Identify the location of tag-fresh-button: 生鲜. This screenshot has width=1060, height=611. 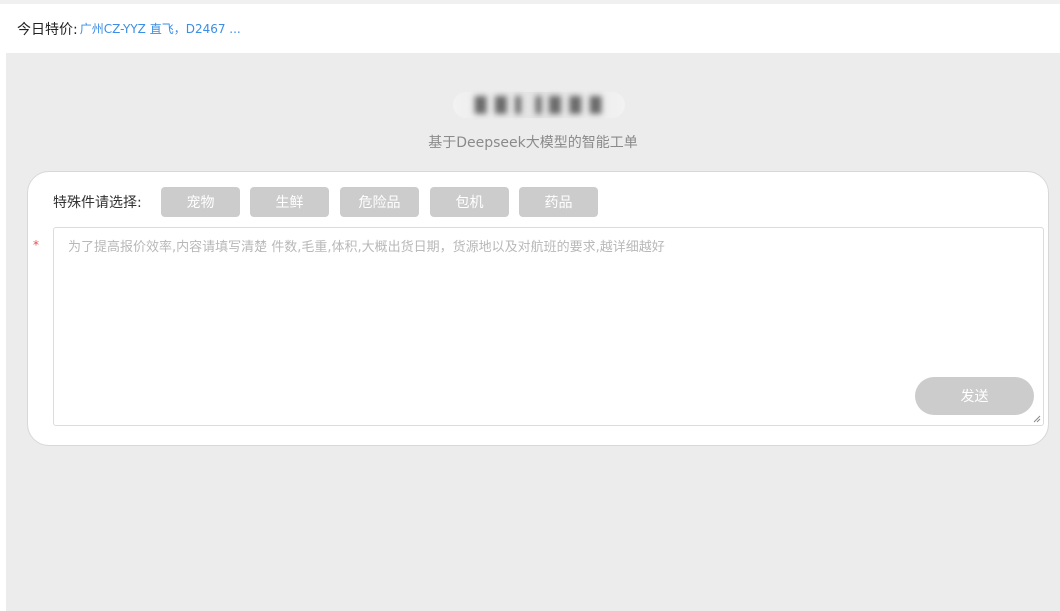
(289, 202).